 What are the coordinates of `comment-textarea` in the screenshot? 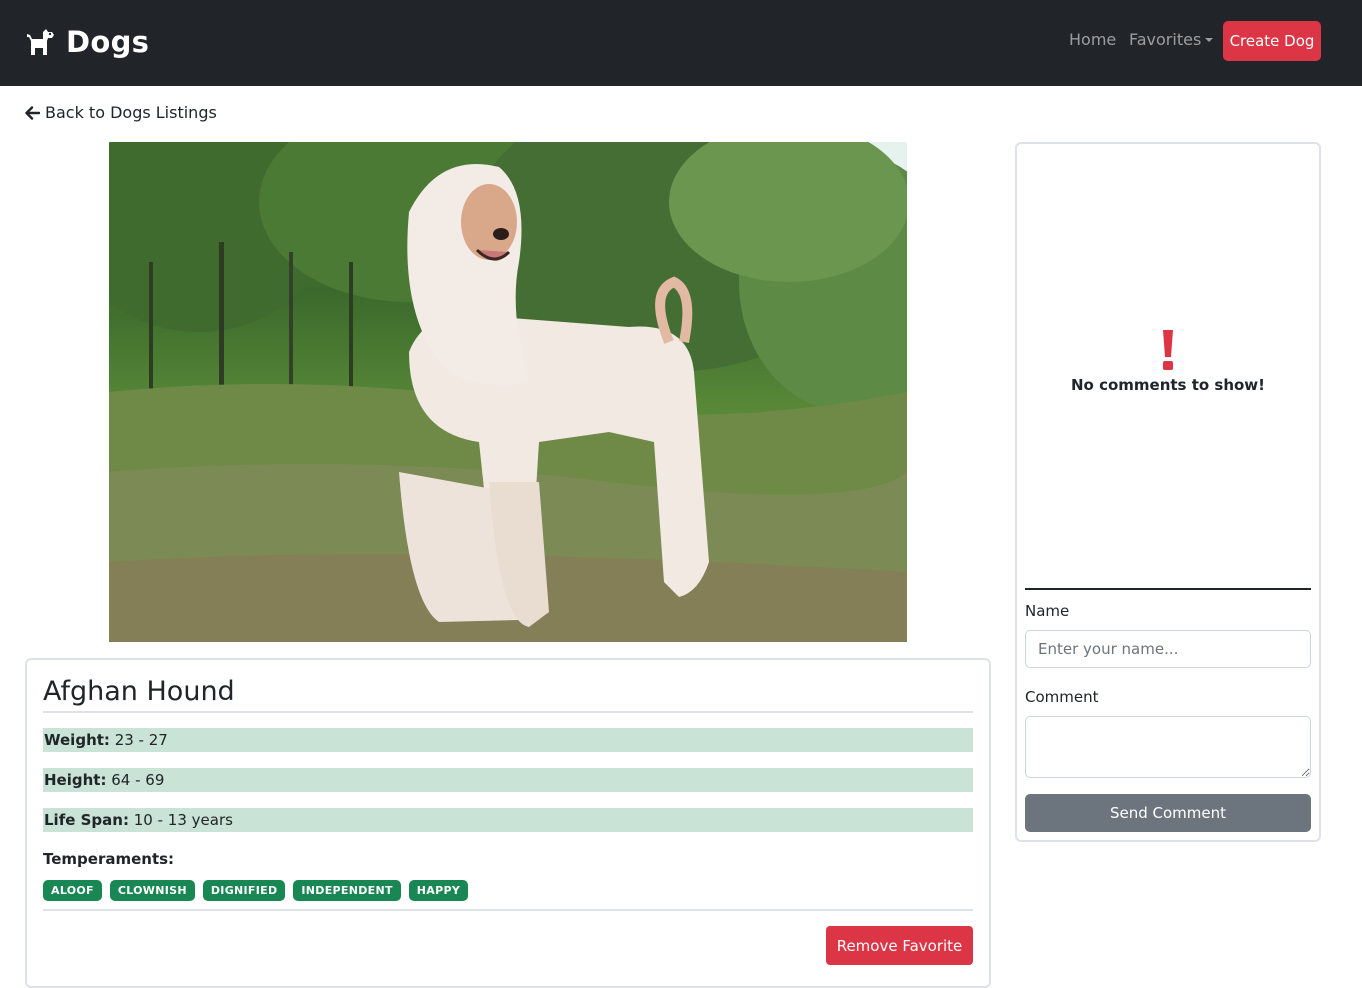 It's located at (1168, 747).